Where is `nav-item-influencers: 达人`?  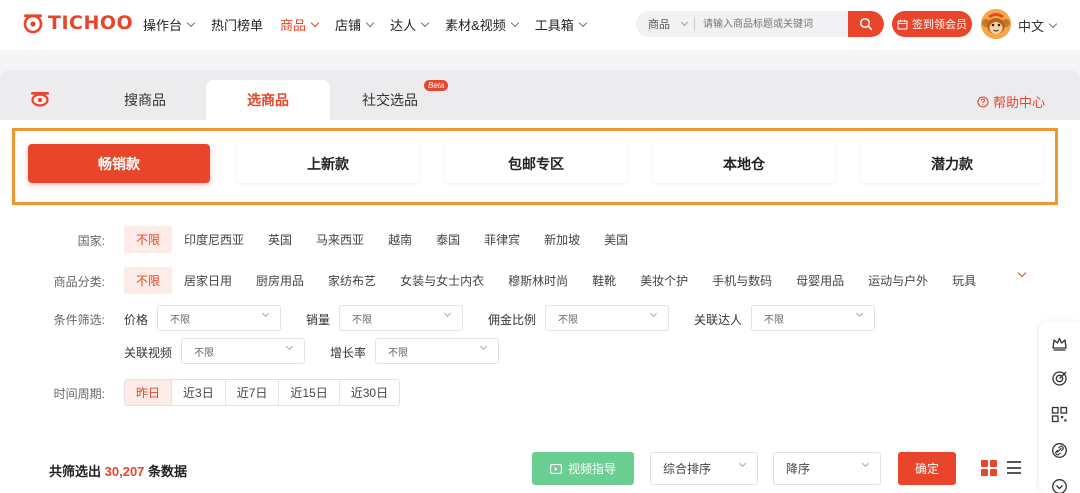 nav-item-influencers: 达人 is located at coordinates (410, 24).